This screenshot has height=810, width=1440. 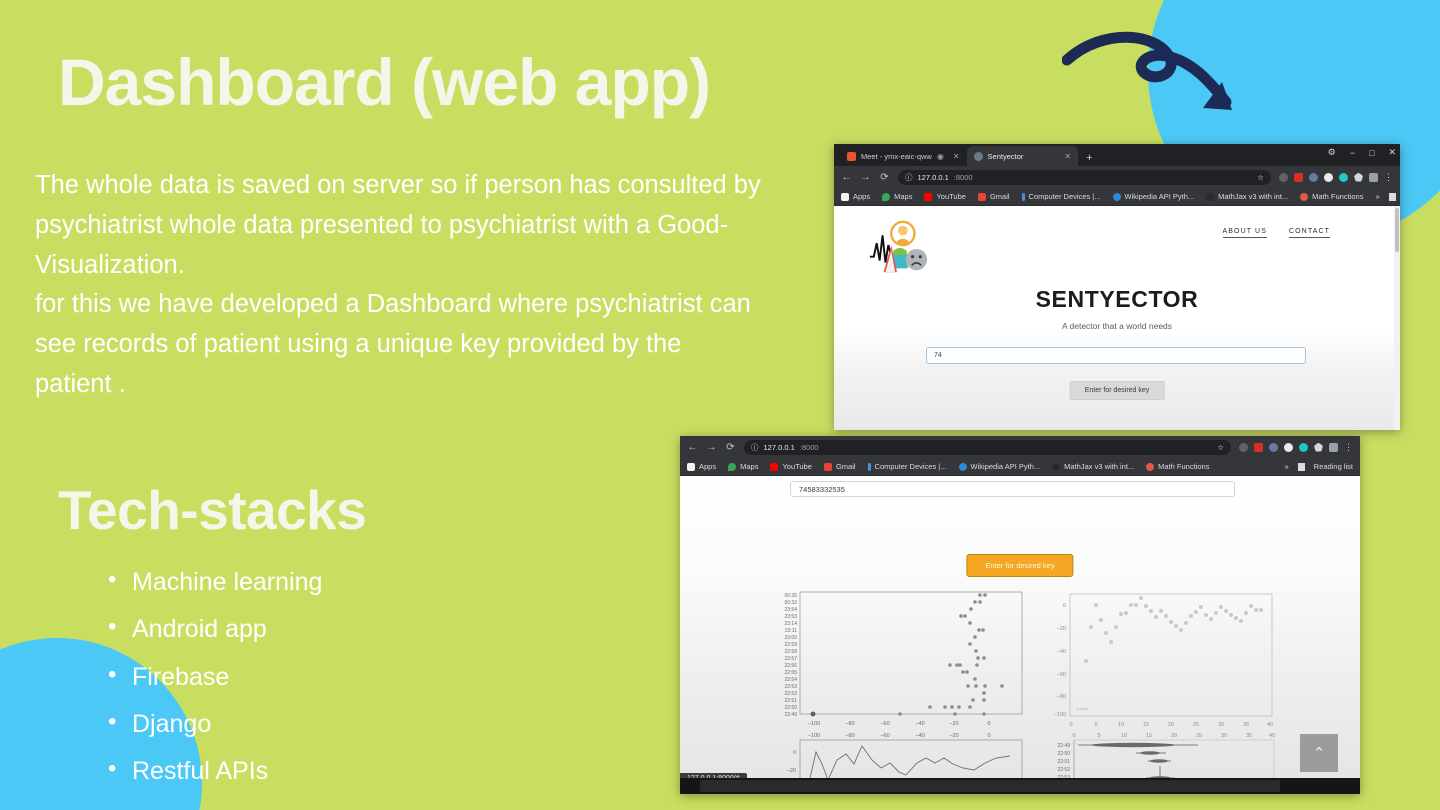 I want to click on document-icon, so click(x=869, y=466).